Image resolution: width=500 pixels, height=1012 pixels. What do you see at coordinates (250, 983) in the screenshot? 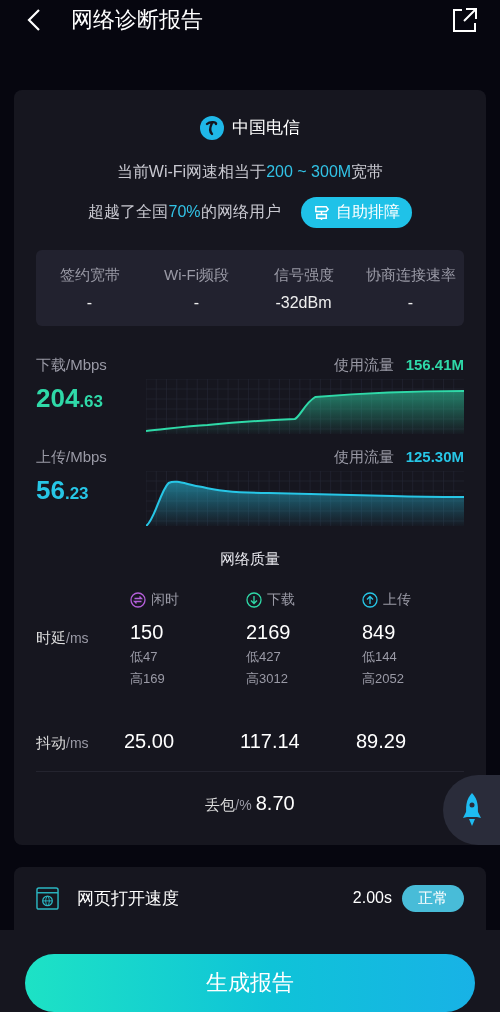
I see `generate-report-button: 生成报告` at bounding box center [250, 983].